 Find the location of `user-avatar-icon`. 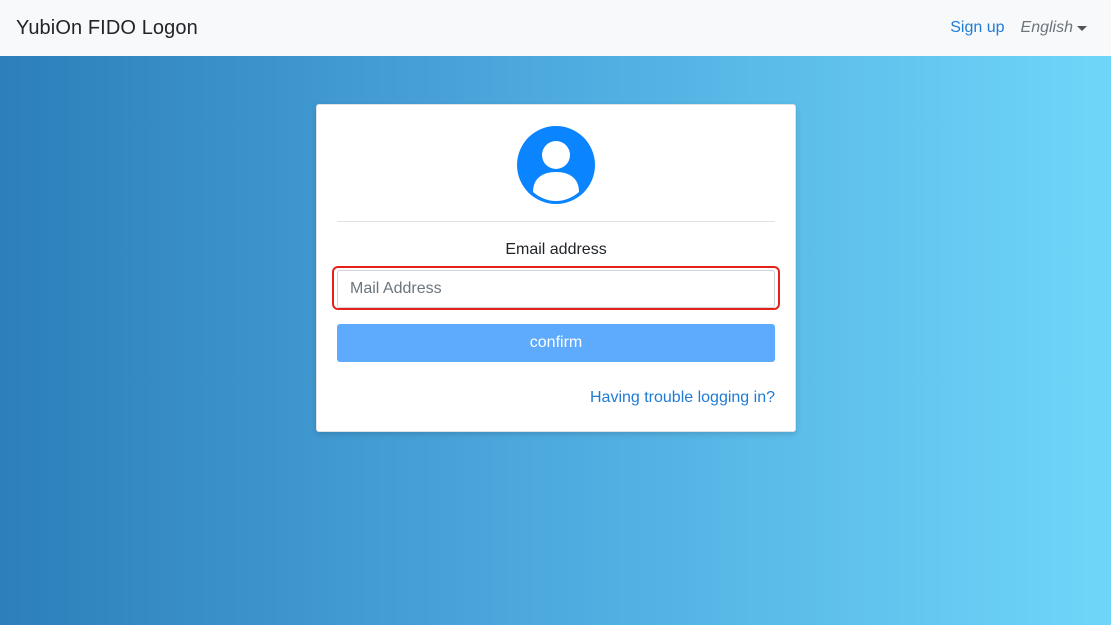

user-avatar-icon is located at coordinates (556, 165).